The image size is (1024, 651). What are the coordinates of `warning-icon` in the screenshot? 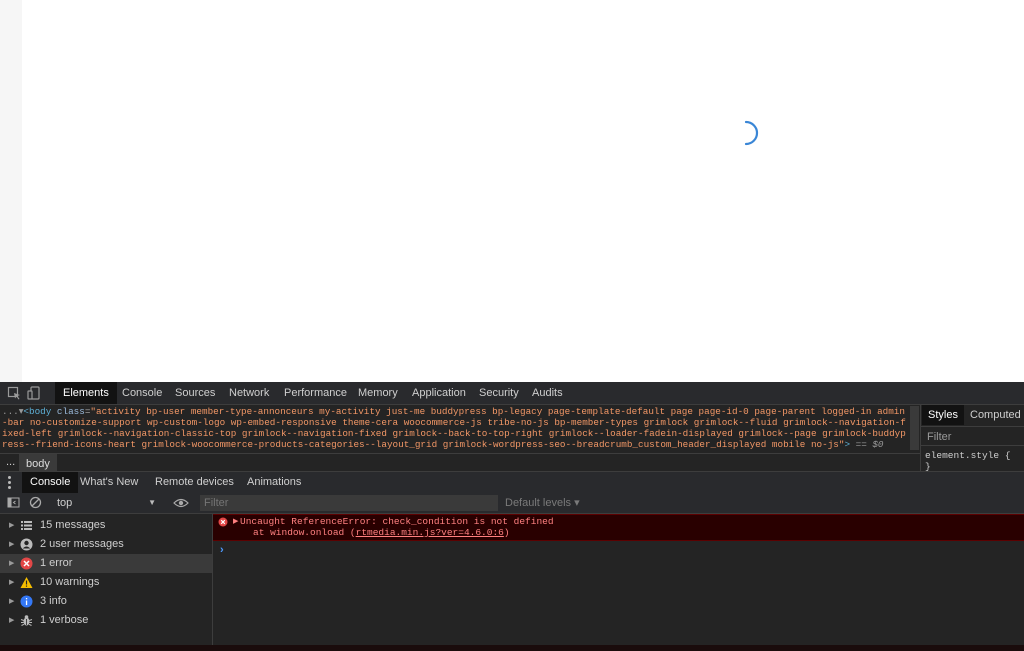 It's located at (26, 582).